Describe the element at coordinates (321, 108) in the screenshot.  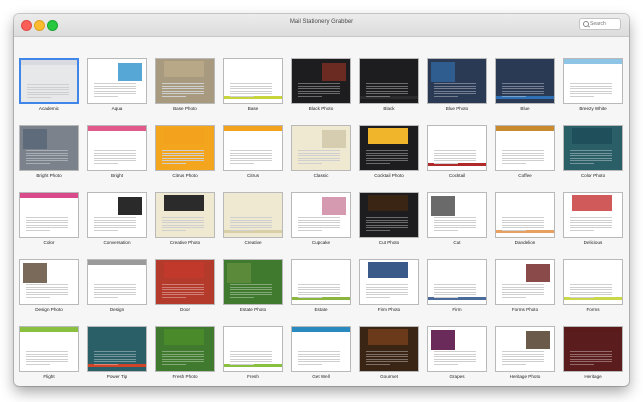
I see `stationery-label: Black Photo` at that location.